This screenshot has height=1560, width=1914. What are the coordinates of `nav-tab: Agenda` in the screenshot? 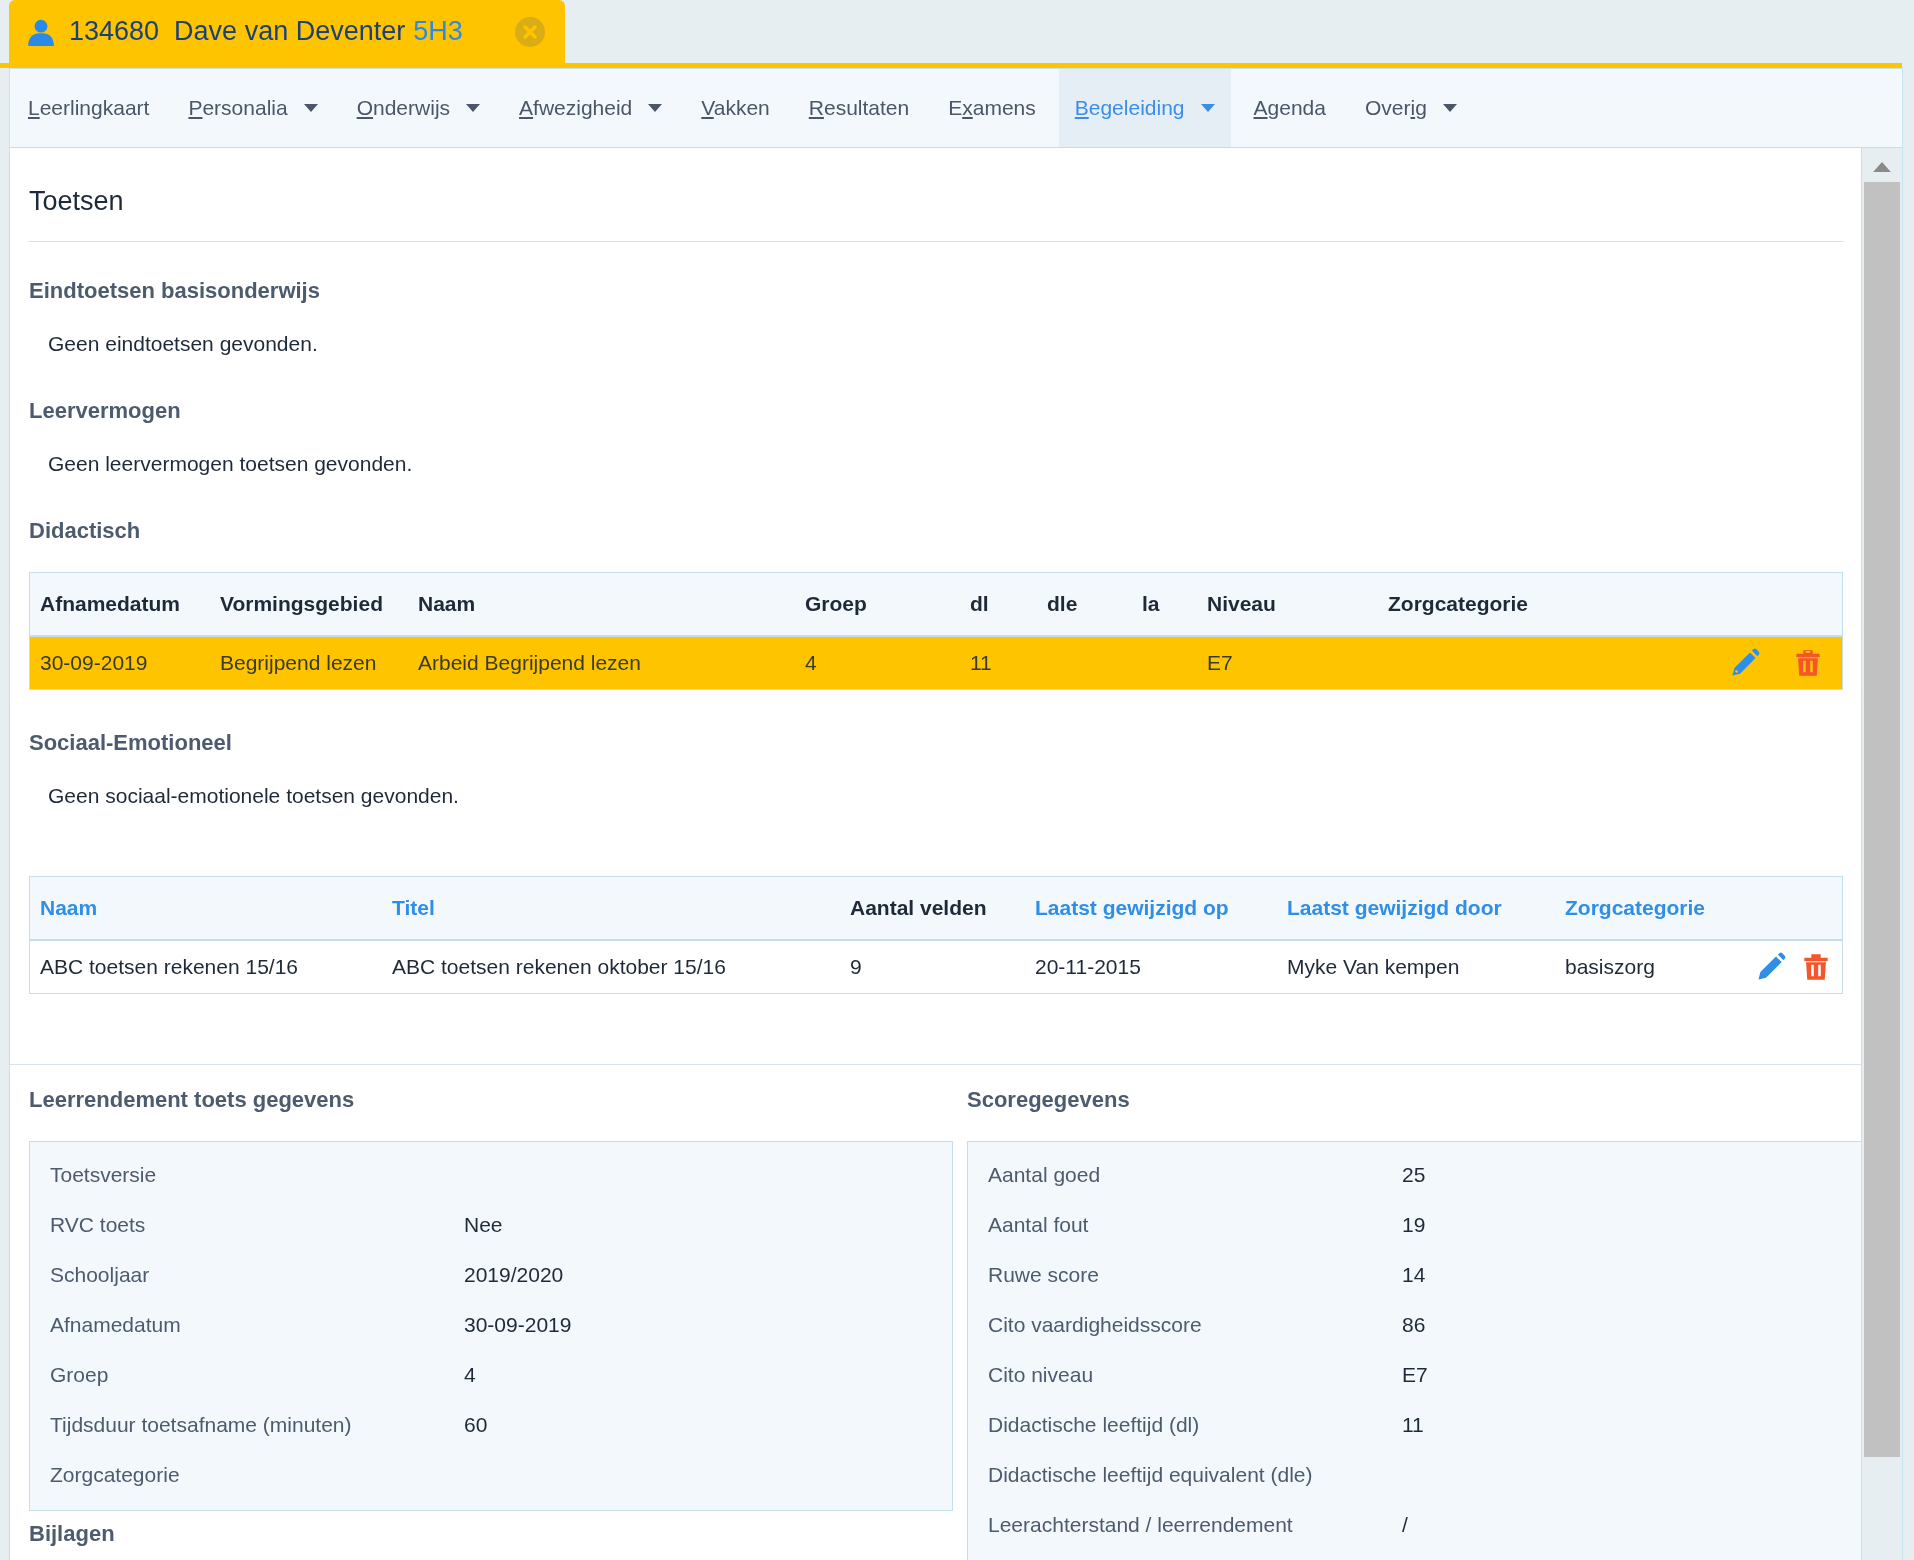 It's located at (1289, 108).